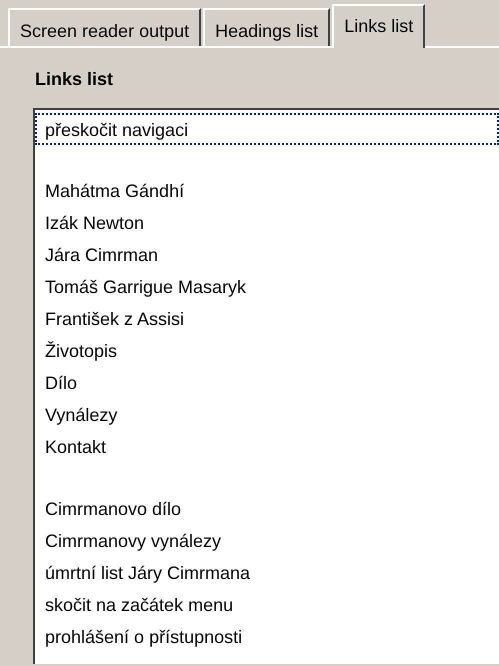  I want to click on panel-heading: Links list, so click(74, 79).